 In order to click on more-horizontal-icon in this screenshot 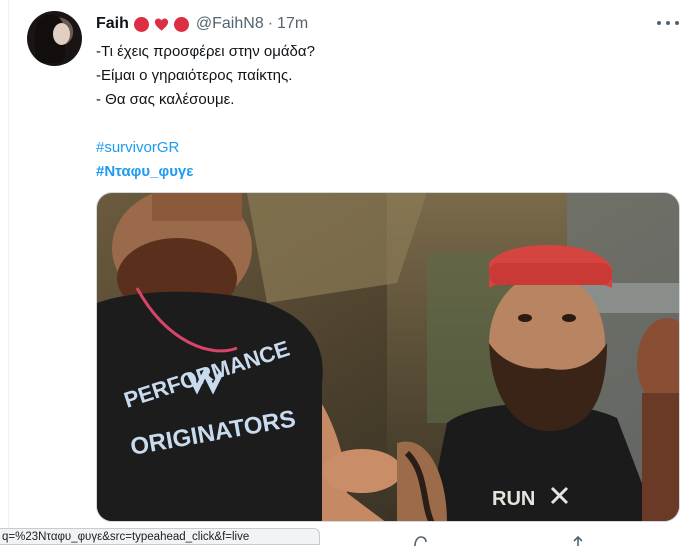, I will do `click(668, 23)`.